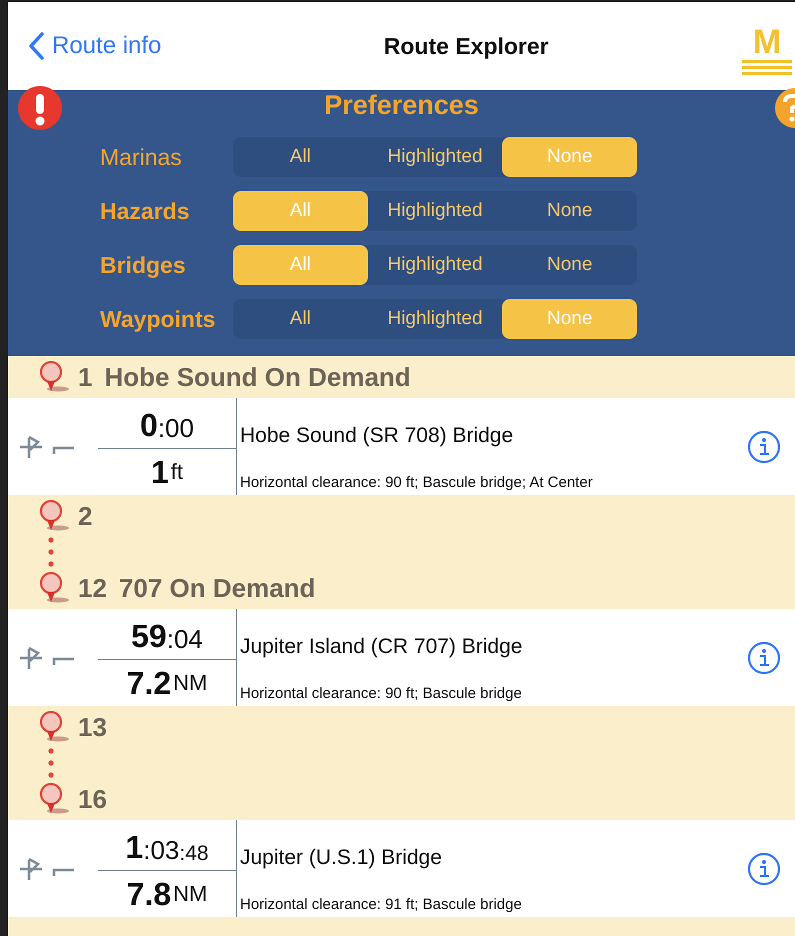 This screenshot has width=795, height=936. What do you see at coordinates (381, 904) in the screenshot?
I see `bridge-detail: Horizontal clearance: 91 ft; Bascule bridge` at bounding box center [381, 904].